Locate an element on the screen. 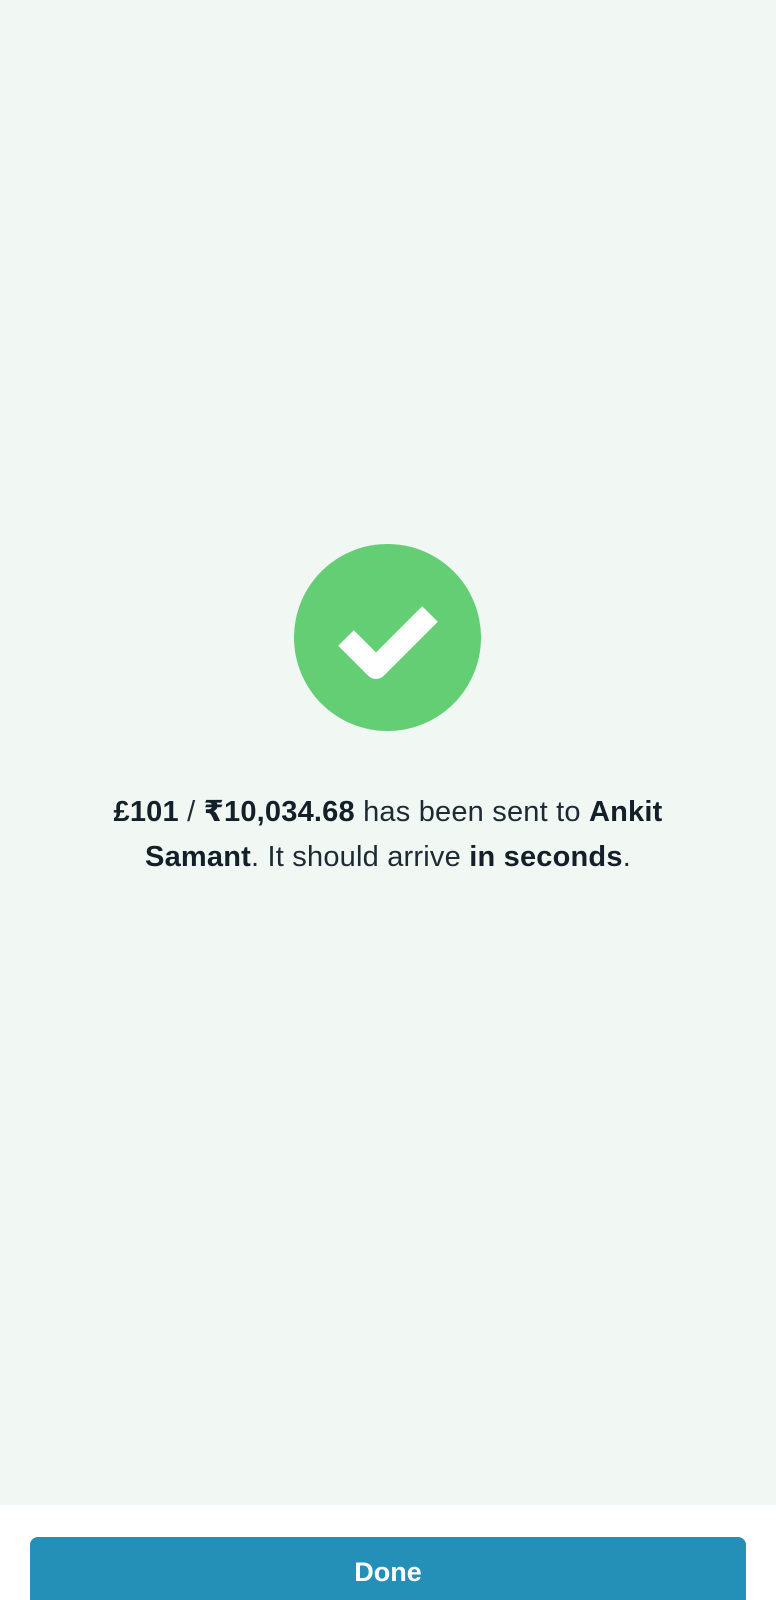 This screenshot has width=776, height=1600. done-button: Done is located at coordinates (388, 1568).